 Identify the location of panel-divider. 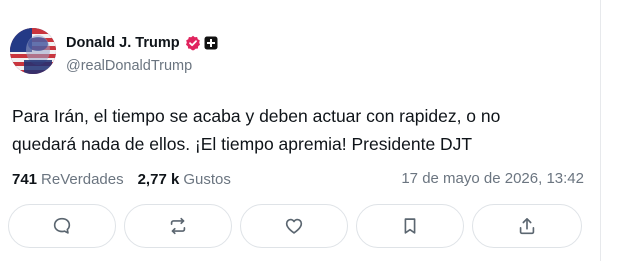
(600, 130).